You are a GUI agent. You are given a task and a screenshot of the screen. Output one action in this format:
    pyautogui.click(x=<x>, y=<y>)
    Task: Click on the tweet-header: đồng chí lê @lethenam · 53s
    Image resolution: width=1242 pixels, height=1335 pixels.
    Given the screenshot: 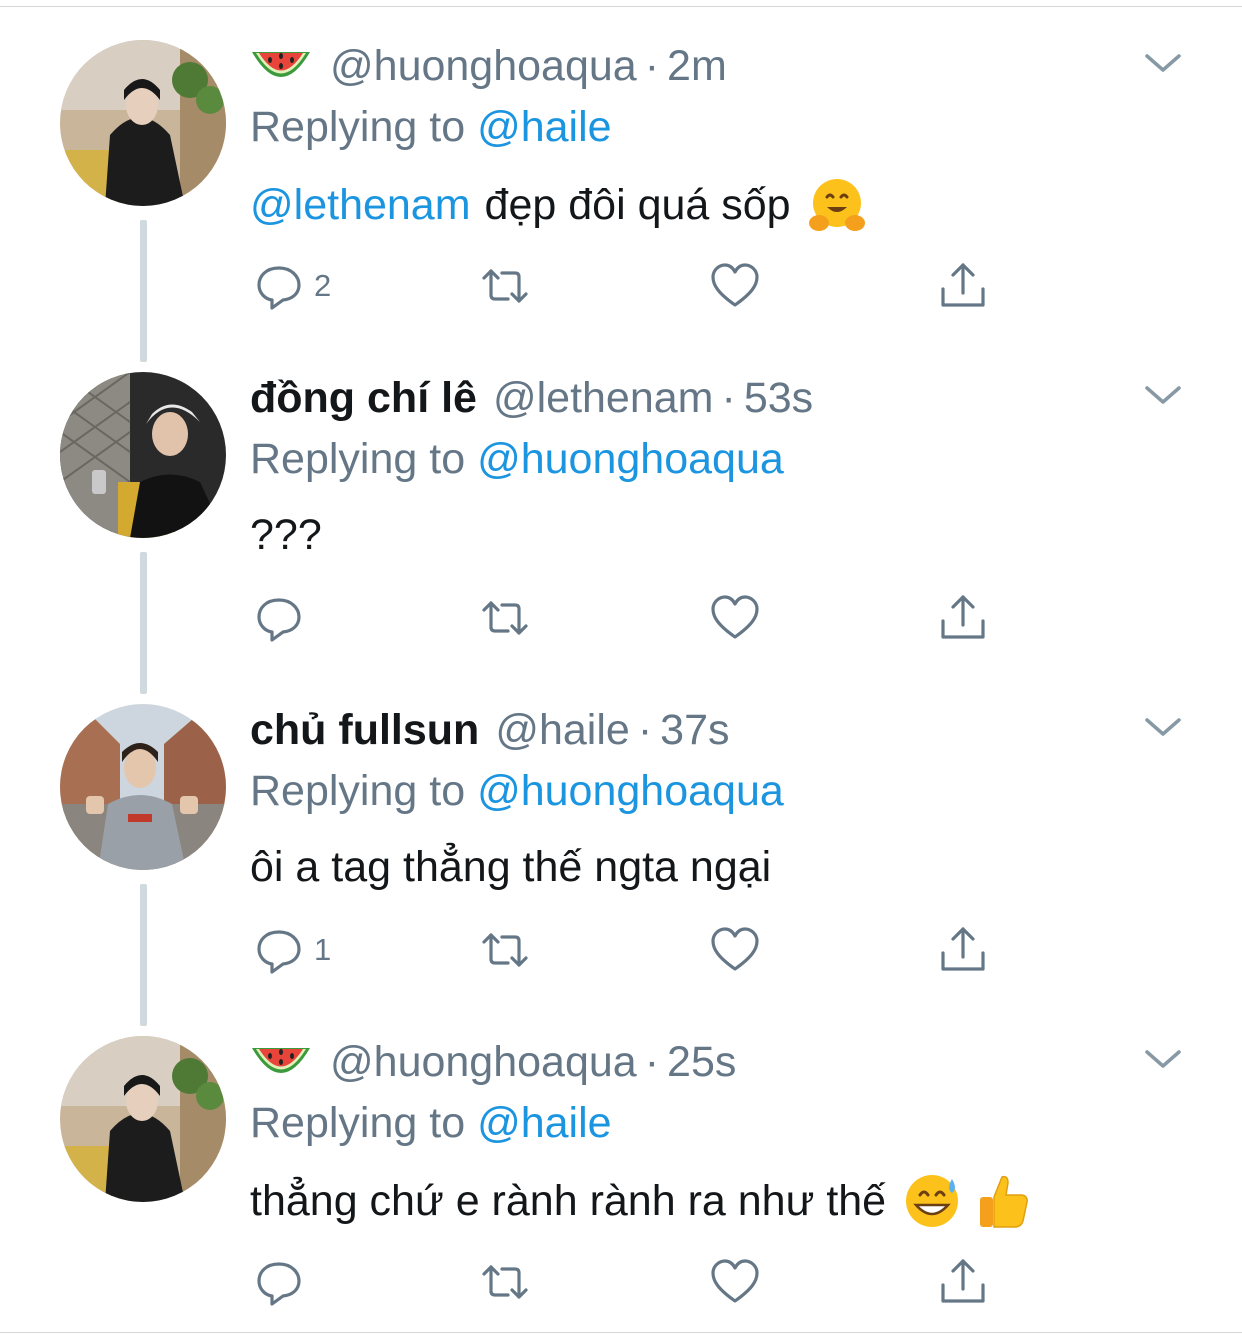 What is the action you would take?
    pyautogui.click(x=531, y=398)
    